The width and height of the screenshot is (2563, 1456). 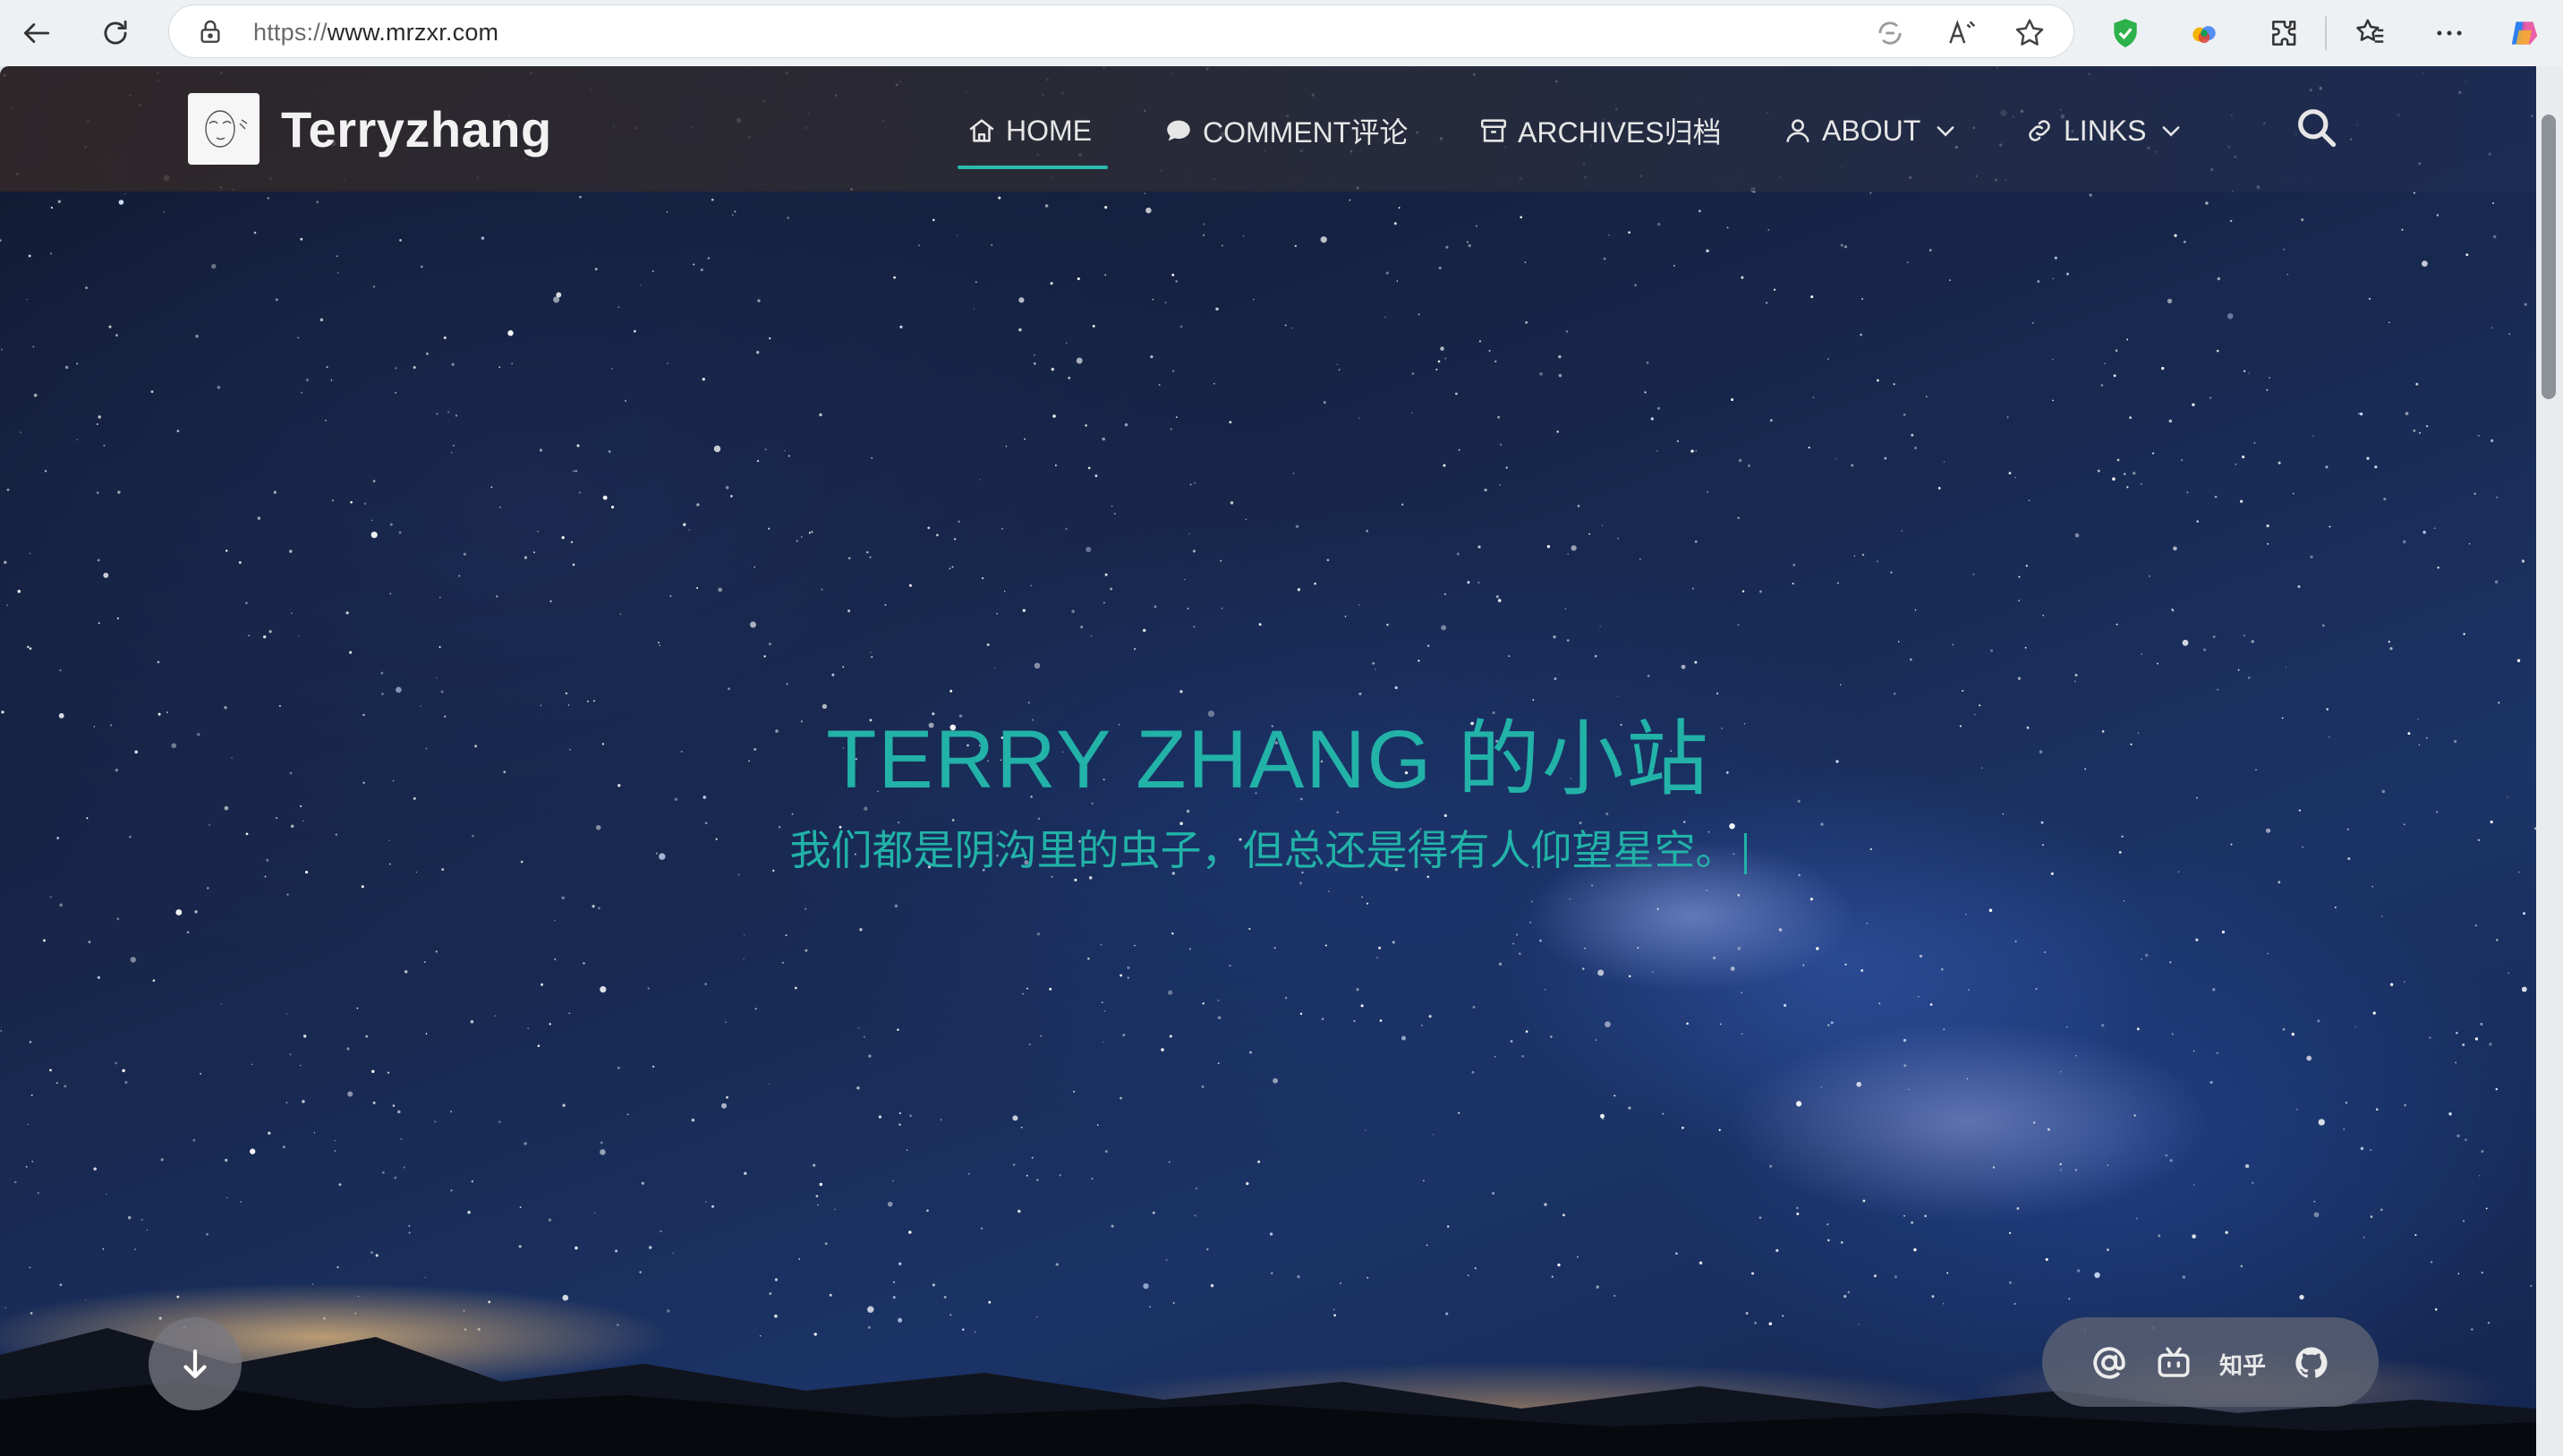 I want to click on back-button, so click(x=37, y=33).